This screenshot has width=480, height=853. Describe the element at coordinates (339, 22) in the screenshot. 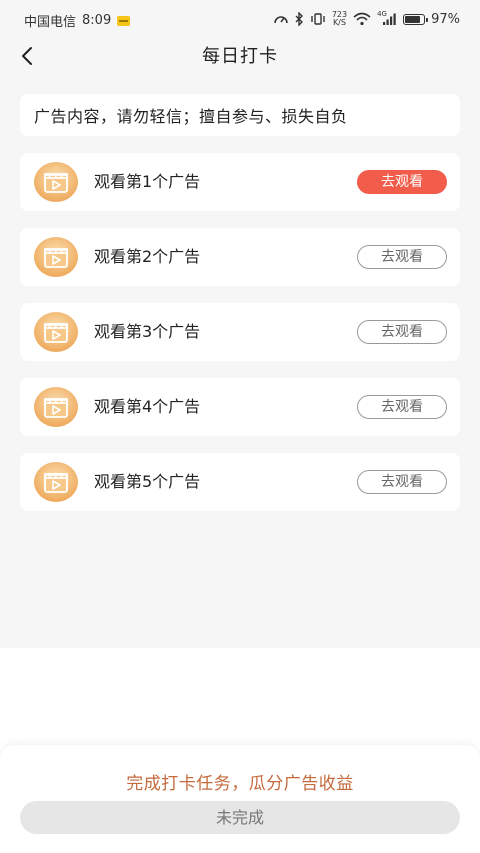

I see `network-speed-unit: K/S` at that location.